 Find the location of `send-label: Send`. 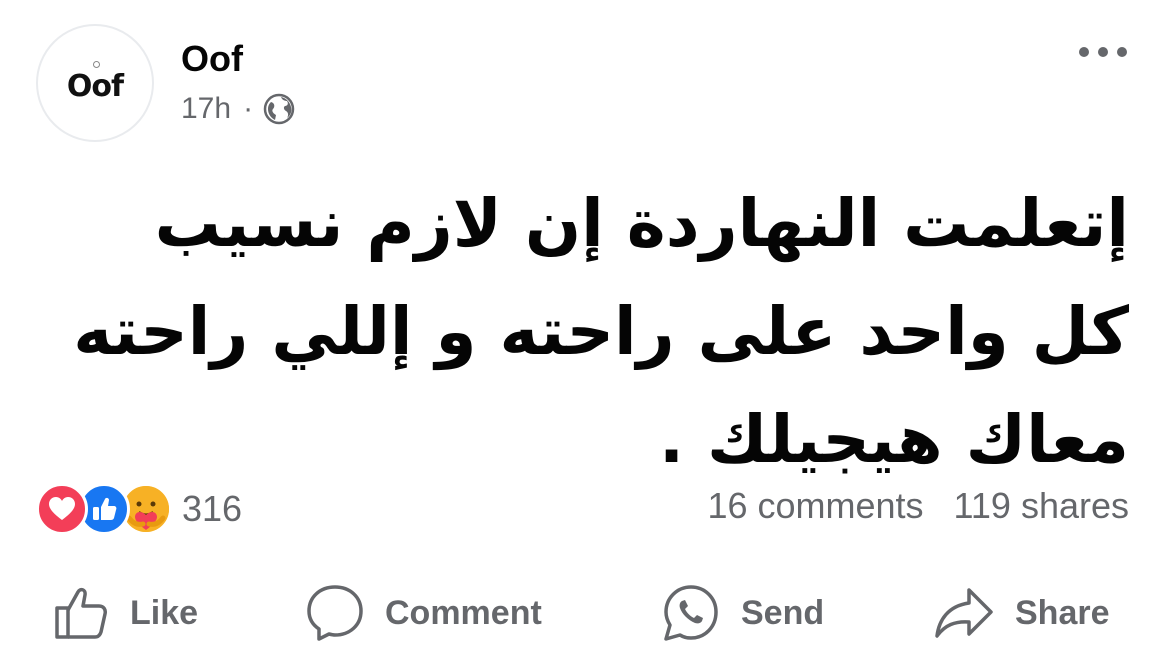

send-label: Send is located at coordinates (783, 612).